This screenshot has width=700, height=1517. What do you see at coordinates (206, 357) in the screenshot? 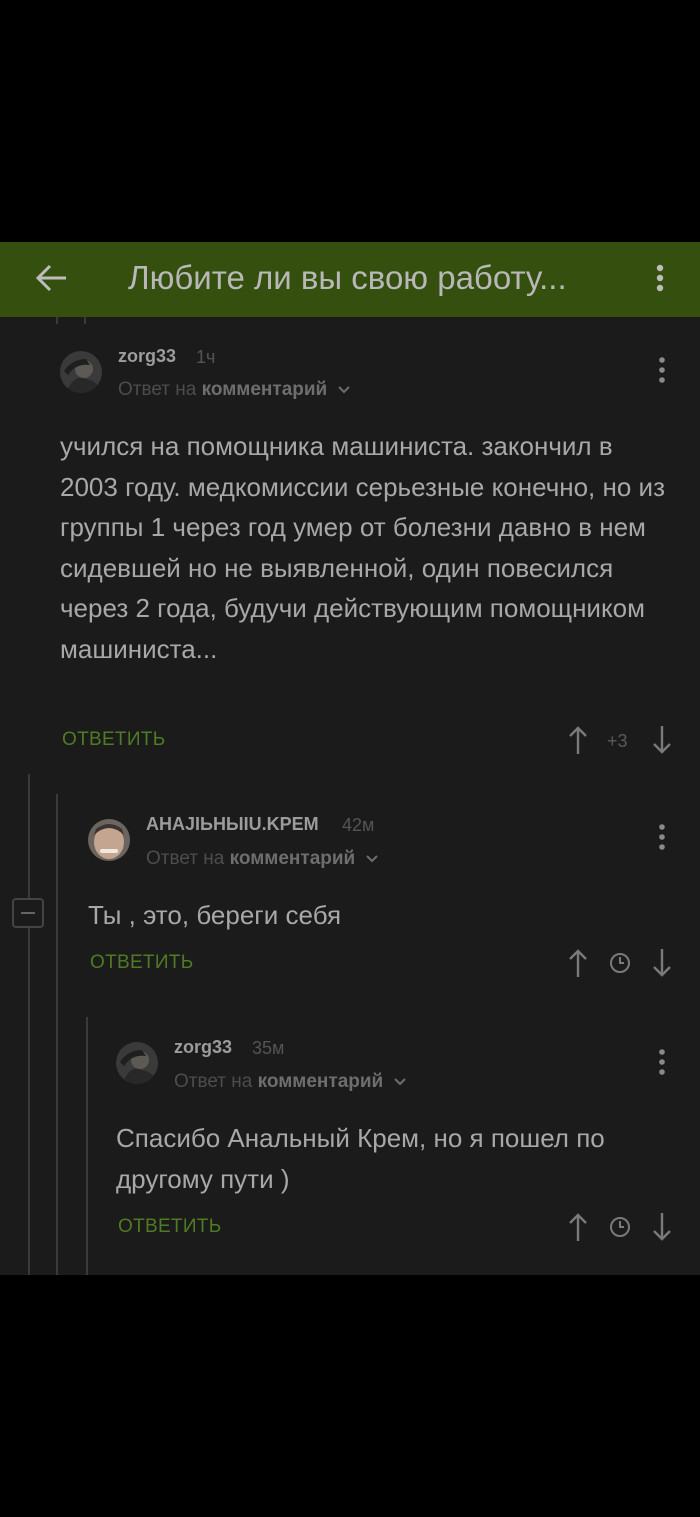
I see `comment-time: 1ч` at bounding box center [206, 357].